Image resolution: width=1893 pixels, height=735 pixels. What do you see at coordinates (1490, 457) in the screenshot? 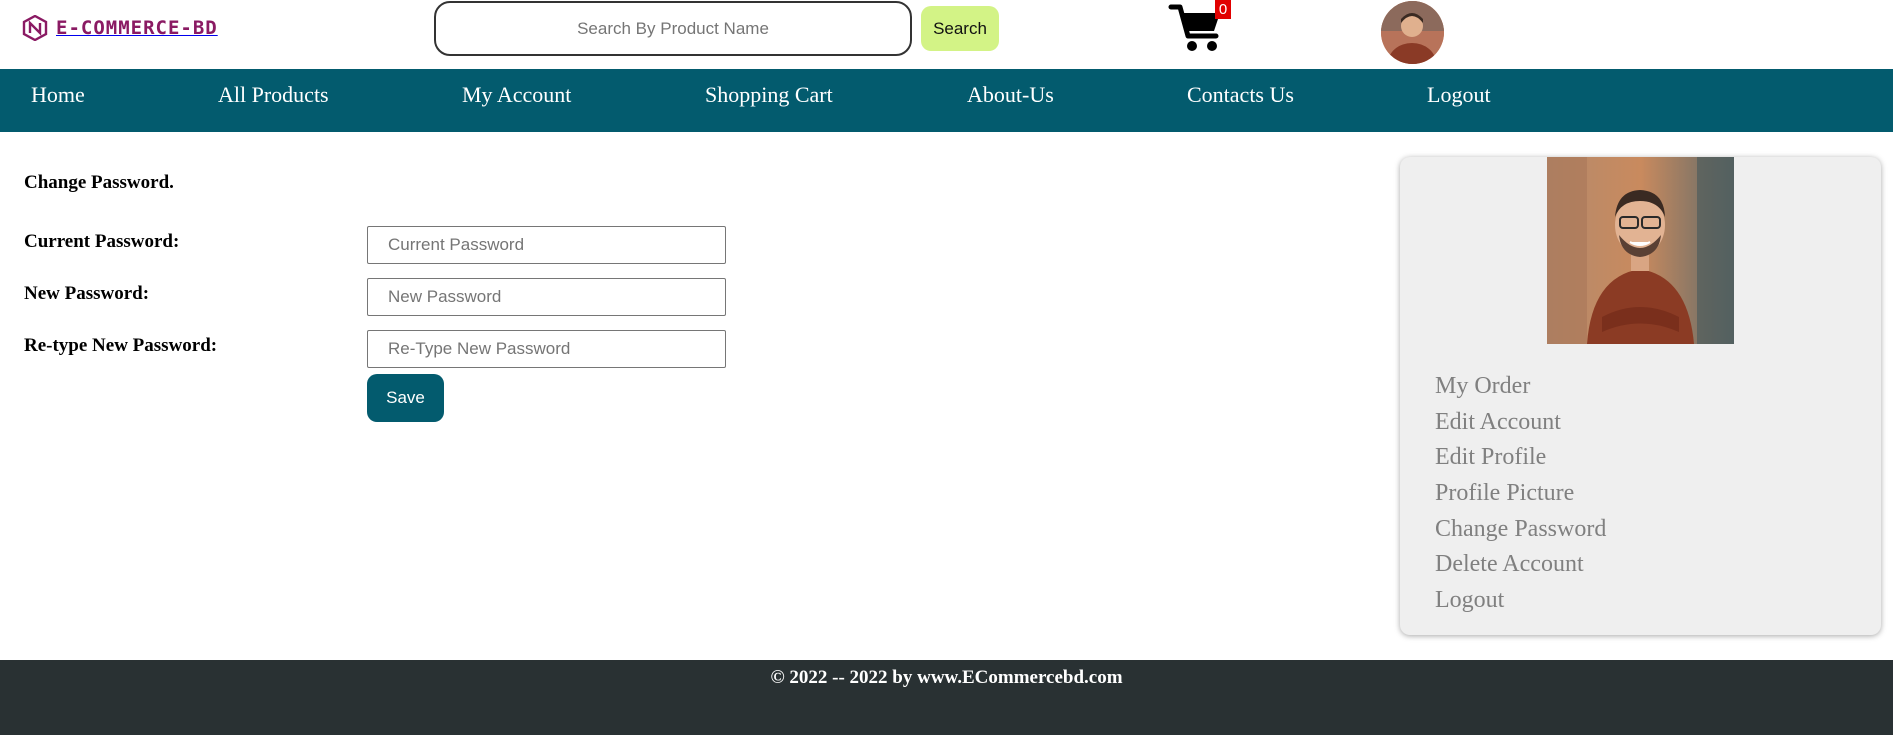
I see `sidebar-item-edit-profile: Edit Profile` at bounding box center [1490, 457].